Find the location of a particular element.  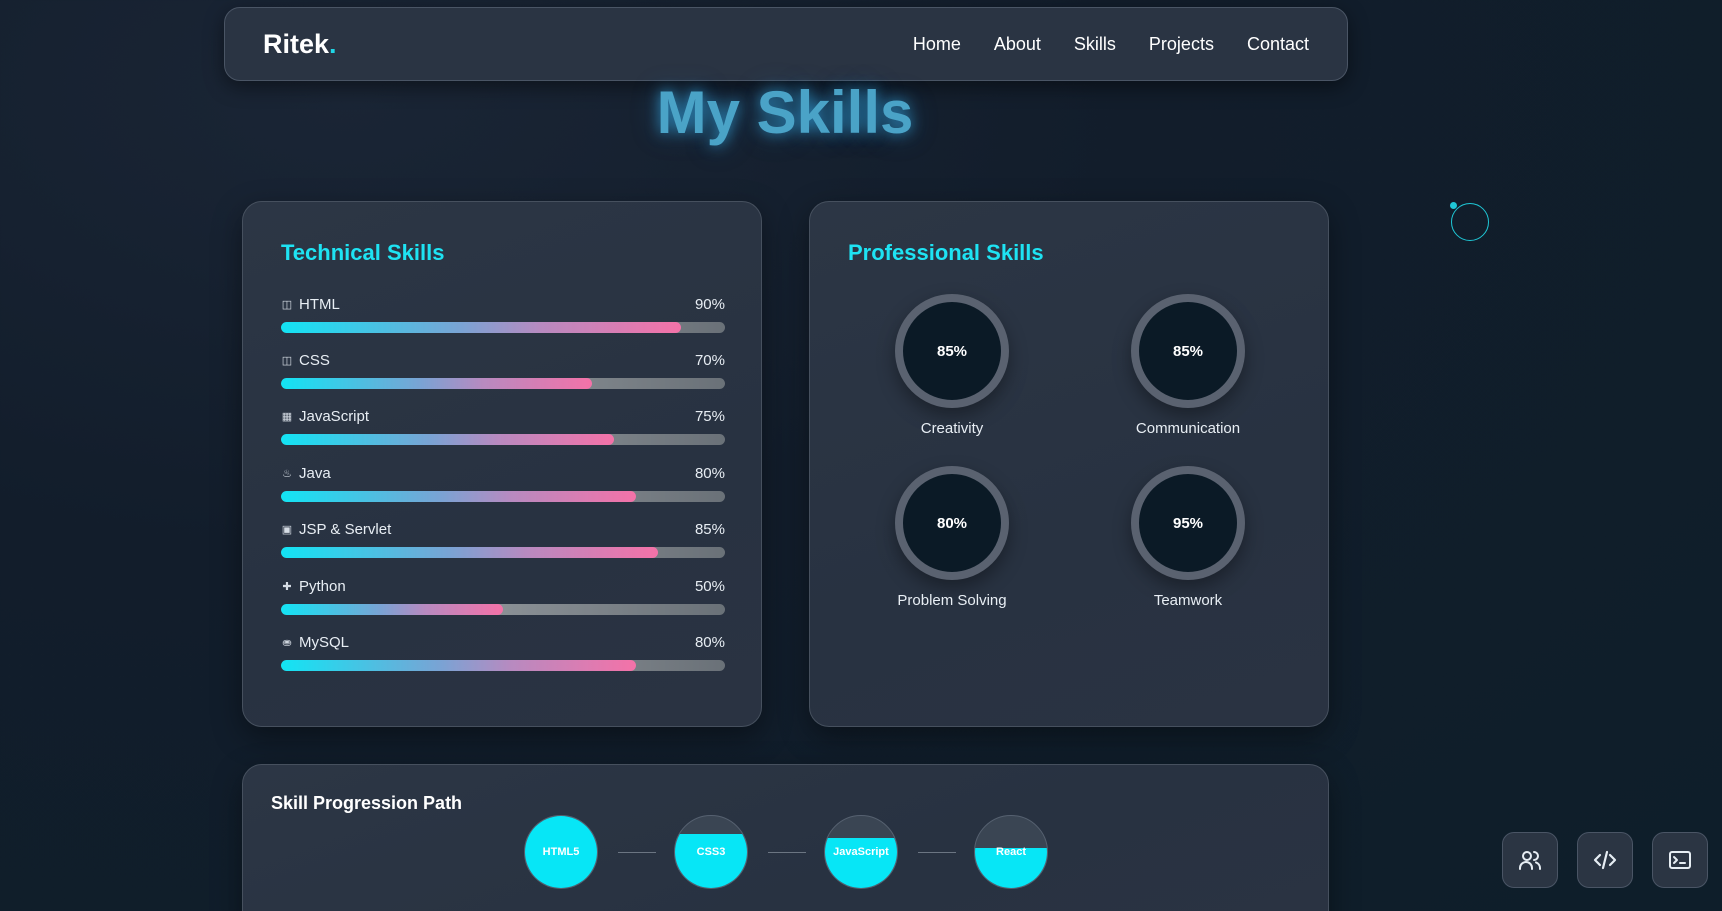

nav-links: Home About Skills Projects Contact is located at coordinates (1111, 44).